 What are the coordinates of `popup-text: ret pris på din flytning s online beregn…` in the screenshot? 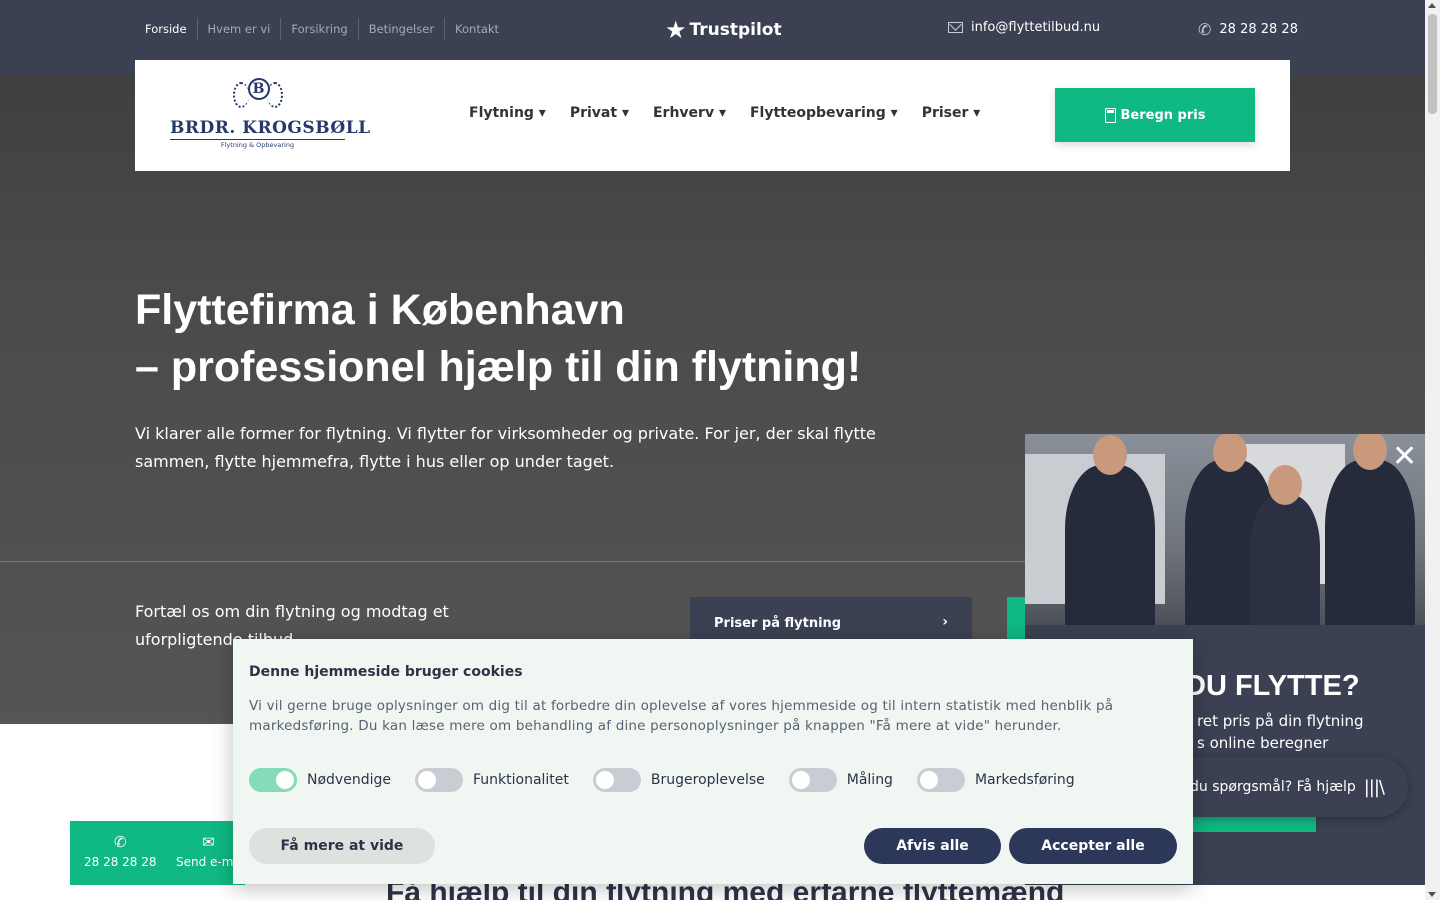 It's located at (1280, 732).